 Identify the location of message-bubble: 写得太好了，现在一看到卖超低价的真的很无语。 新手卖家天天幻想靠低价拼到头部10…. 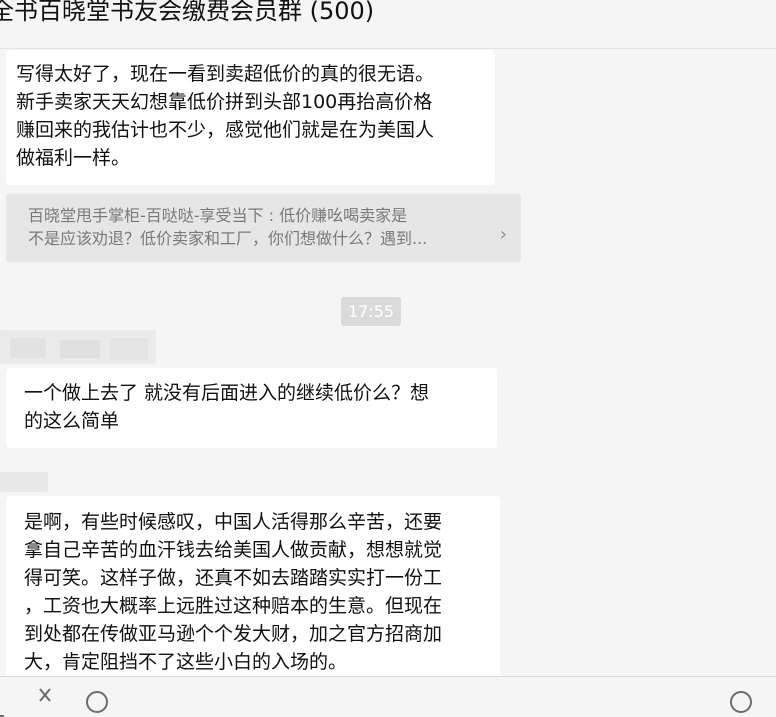
(250, 117).